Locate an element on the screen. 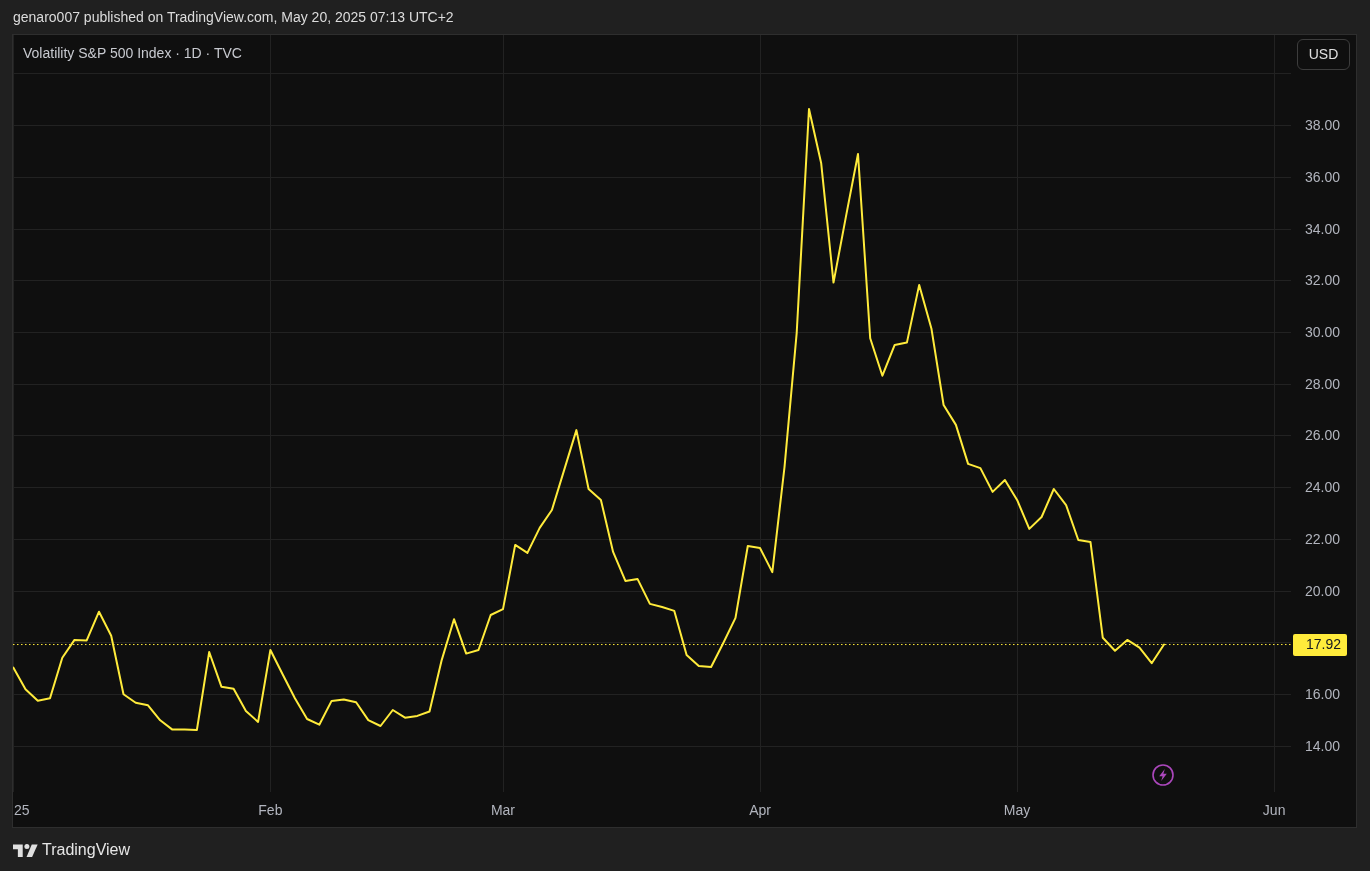 The image size is (1370, 871). price-axis-label: 34.00 is located at coordinates (1322, 228).